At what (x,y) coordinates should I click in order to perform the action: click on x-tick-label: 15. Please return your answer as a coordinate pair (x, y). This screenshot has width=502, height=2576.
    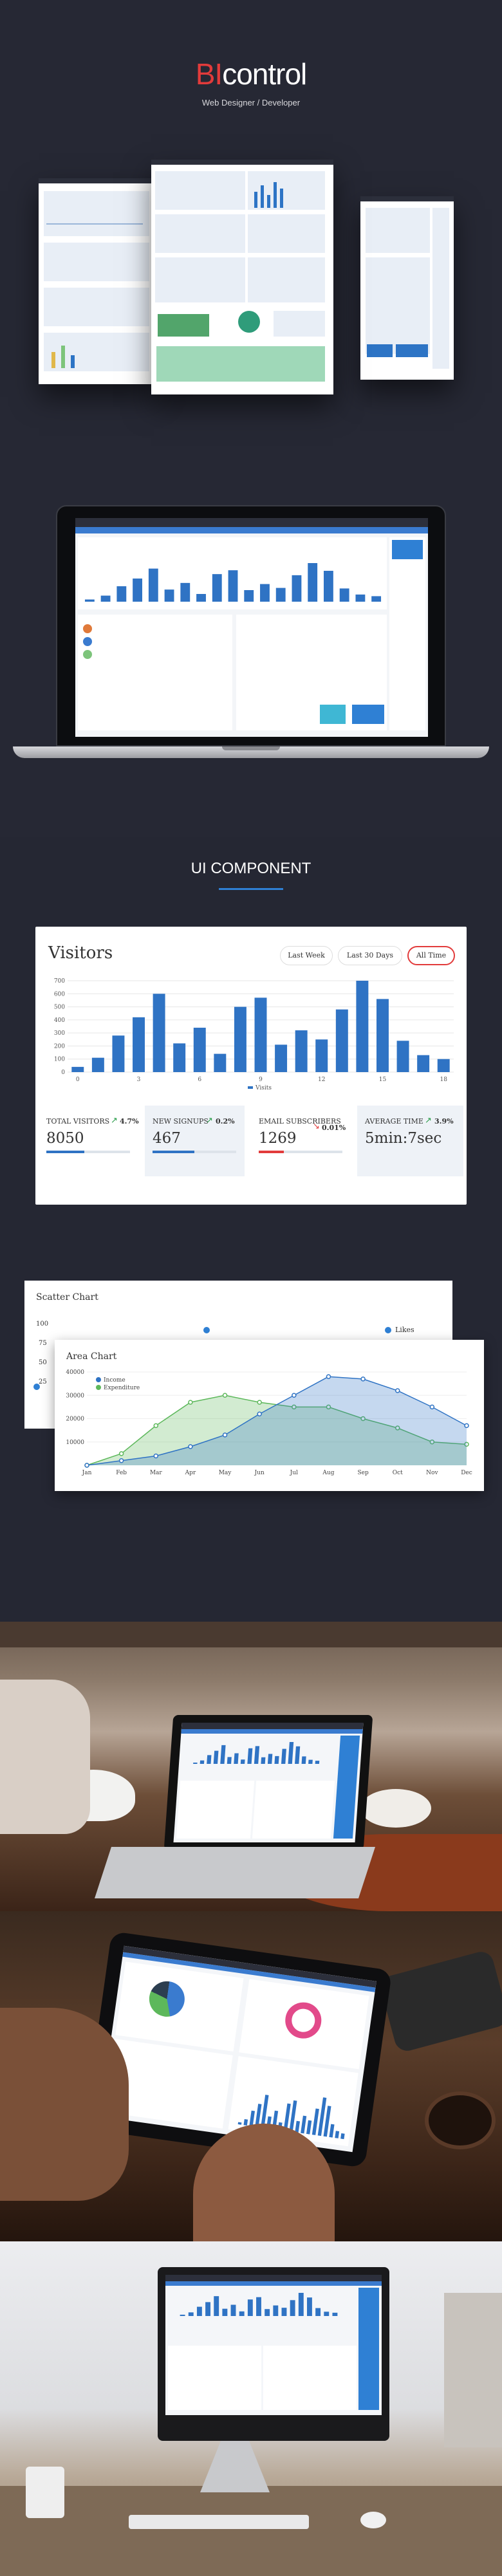
    Looking at the image, I should click on (383, 1080).